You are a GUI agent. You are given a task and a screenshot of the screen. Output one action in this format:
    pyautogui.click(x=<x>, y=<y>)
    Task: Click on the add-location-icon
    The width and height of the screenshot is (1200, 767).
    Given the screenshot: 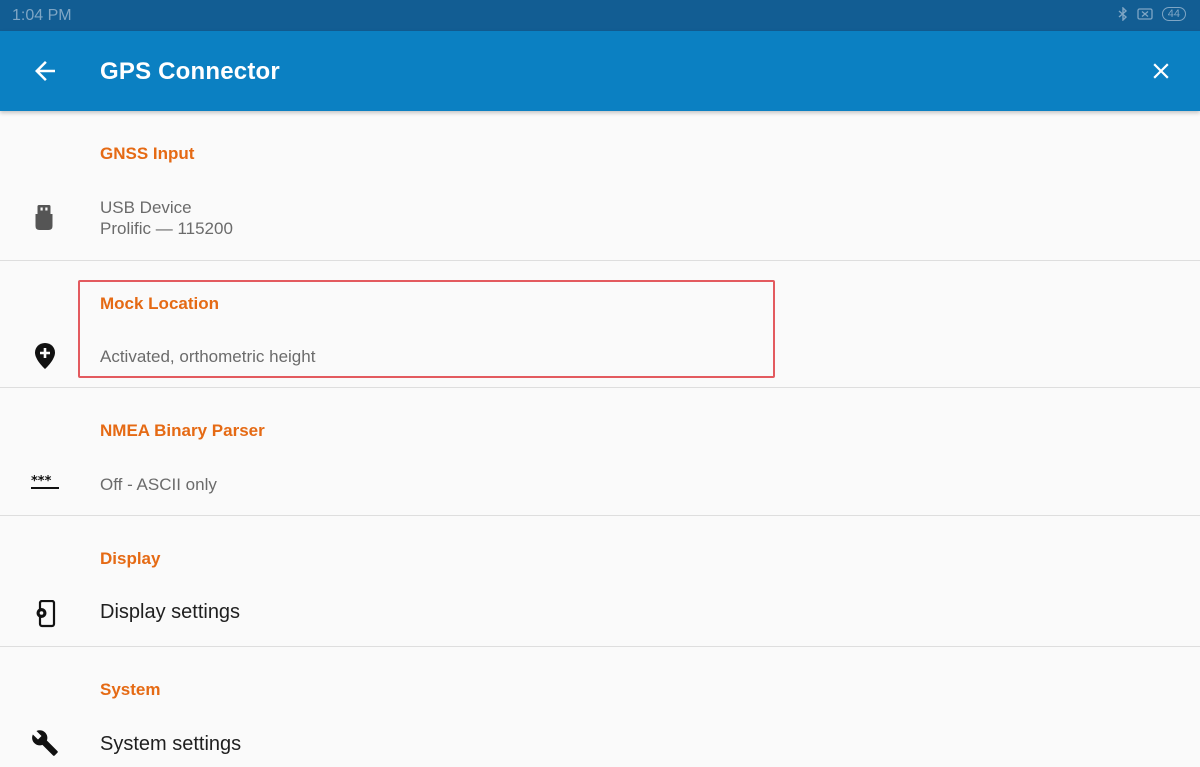 What is the action you would take?
    pyautogui.click(x=45, y=356)
    